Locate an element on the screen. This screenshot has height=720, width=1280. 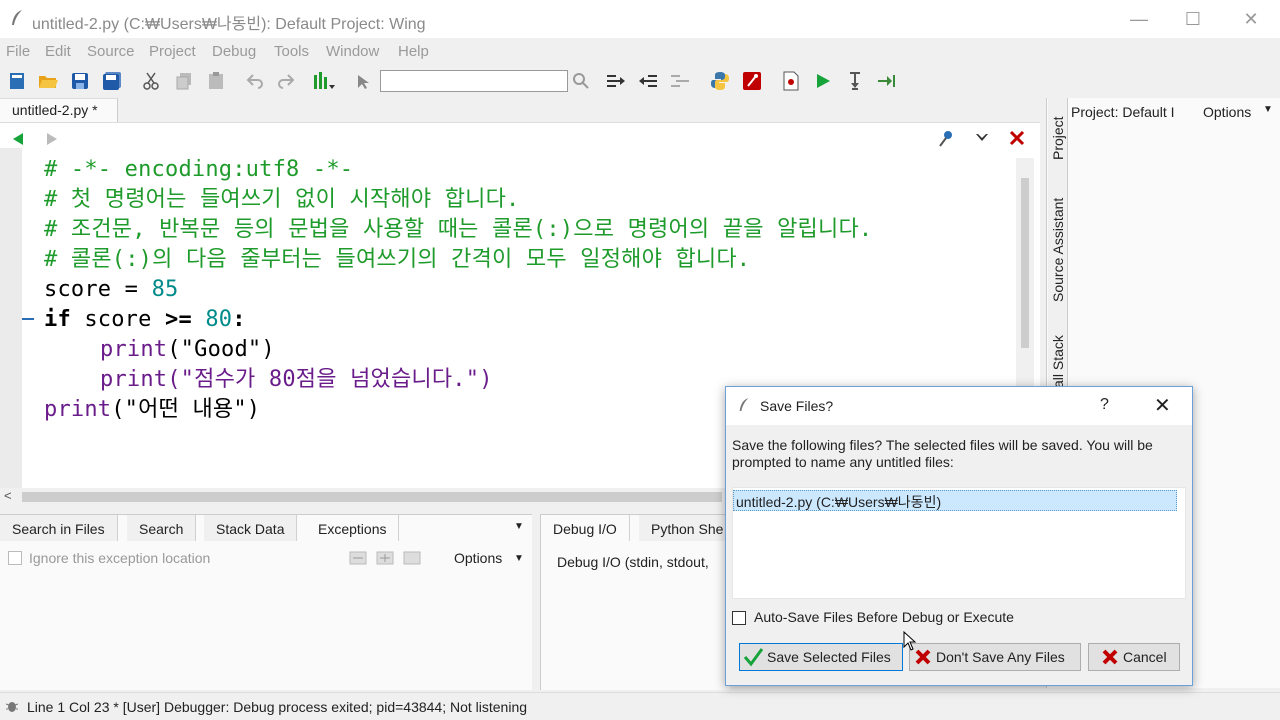
undo-icon is located at coordinates (255, 81).